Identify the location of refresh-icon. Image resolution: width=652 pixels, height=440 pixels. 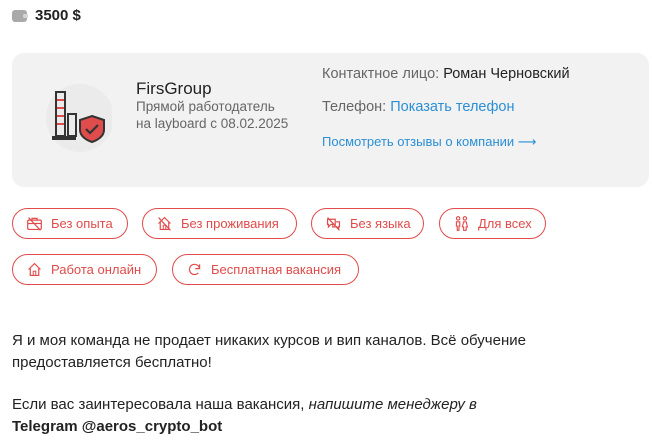
(194, 269).